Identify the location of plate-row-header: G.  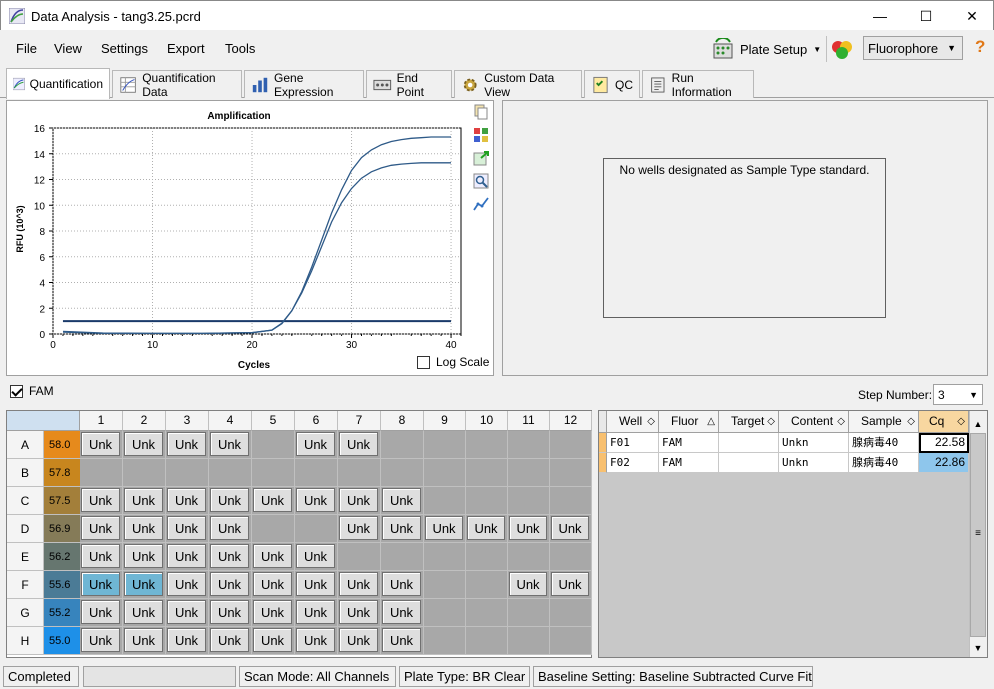
(25, 613).